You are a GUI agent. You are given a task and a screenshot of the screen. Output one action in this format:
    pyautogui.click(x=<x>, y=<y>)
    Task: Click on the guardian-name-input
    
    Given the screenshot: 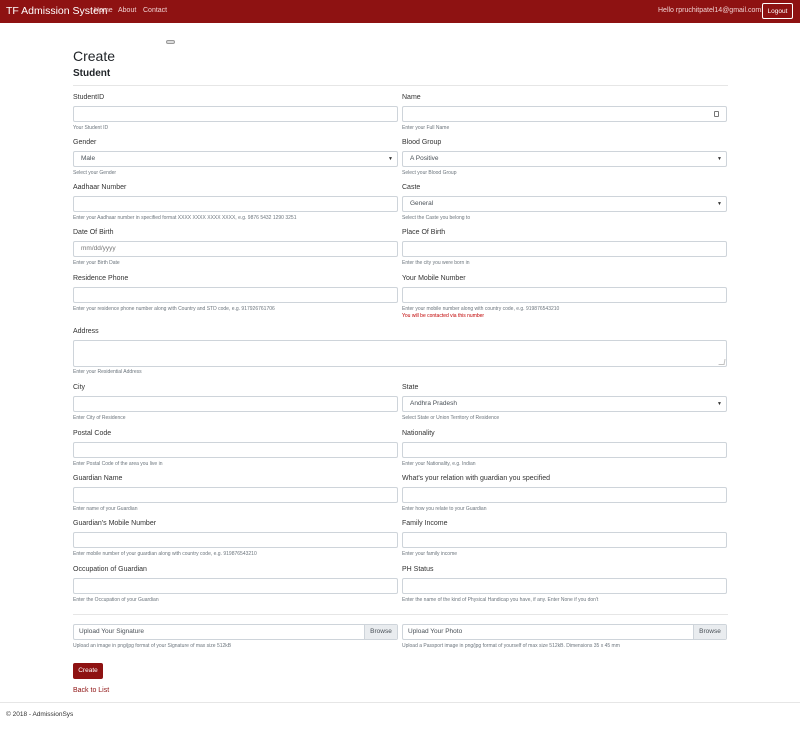 What is the action you would take?
    pyautogui.click(x=235, y=495)
    